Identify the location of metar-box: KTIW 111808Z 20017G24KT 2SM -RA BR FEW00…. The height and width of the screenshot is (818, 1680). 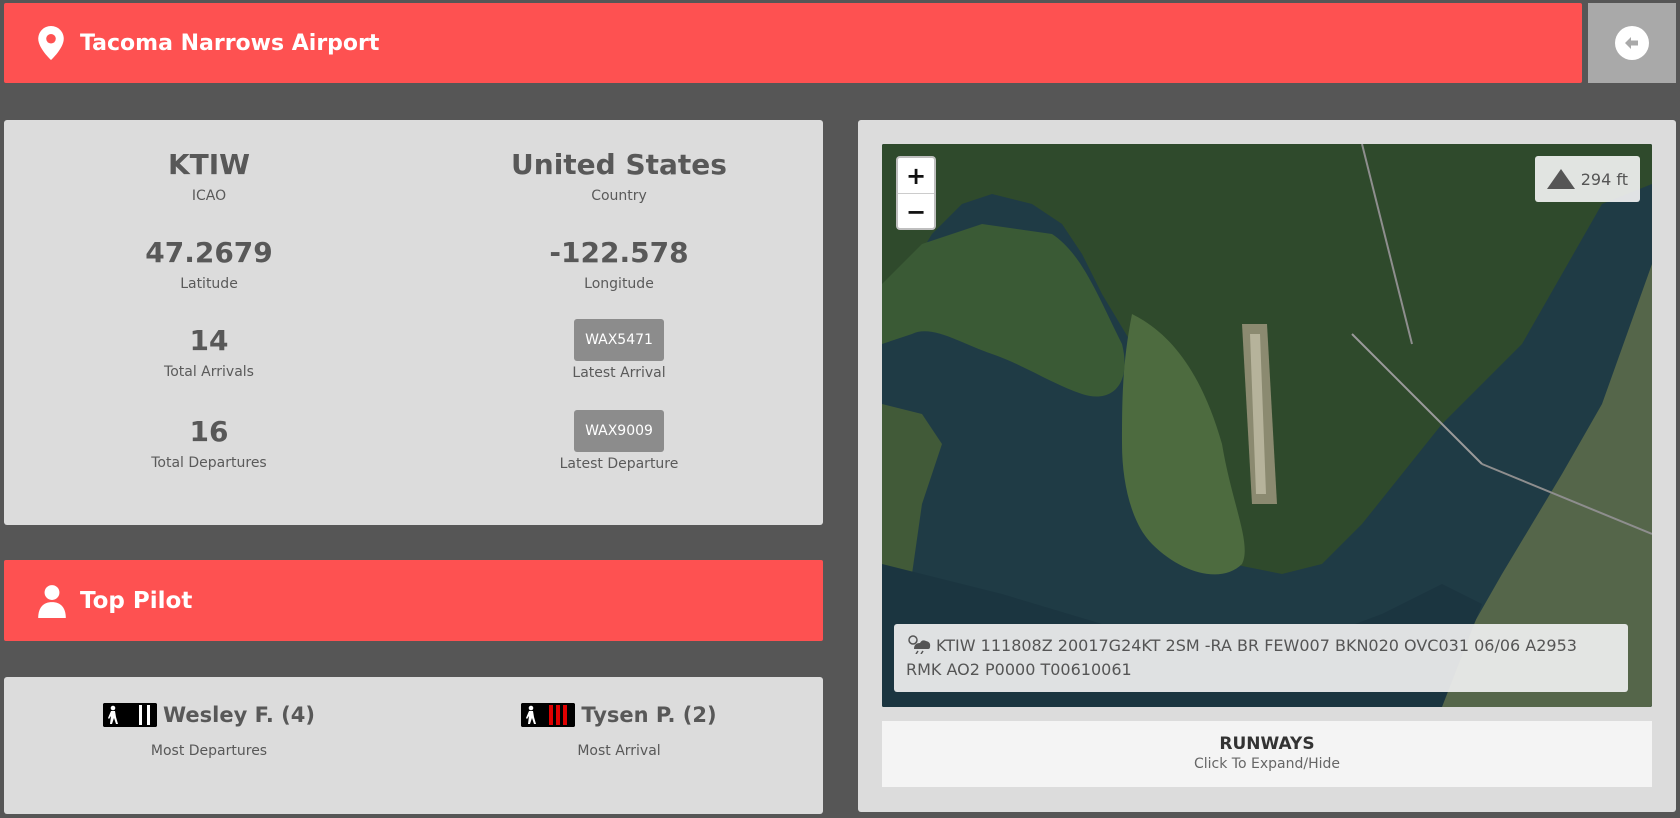
(1261, 658).